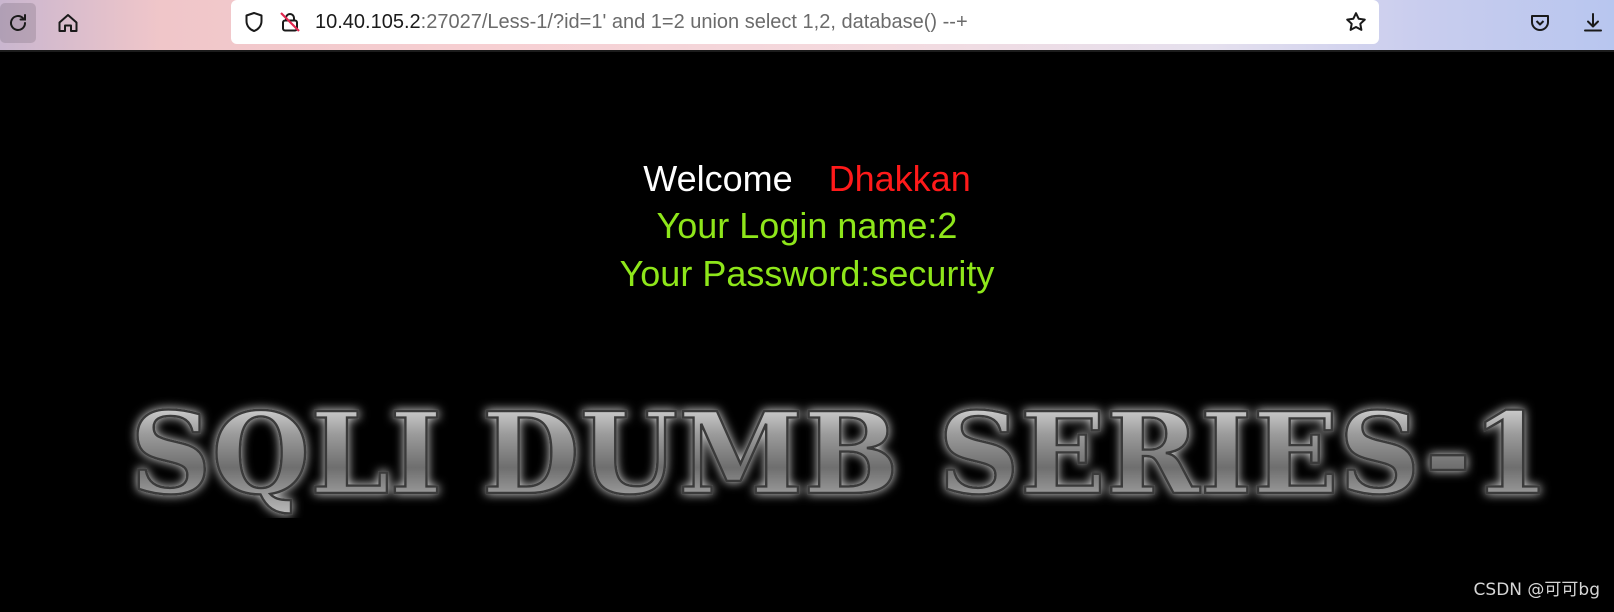  I want to click on welcome-name: Dhakkan, so click(899, 178).